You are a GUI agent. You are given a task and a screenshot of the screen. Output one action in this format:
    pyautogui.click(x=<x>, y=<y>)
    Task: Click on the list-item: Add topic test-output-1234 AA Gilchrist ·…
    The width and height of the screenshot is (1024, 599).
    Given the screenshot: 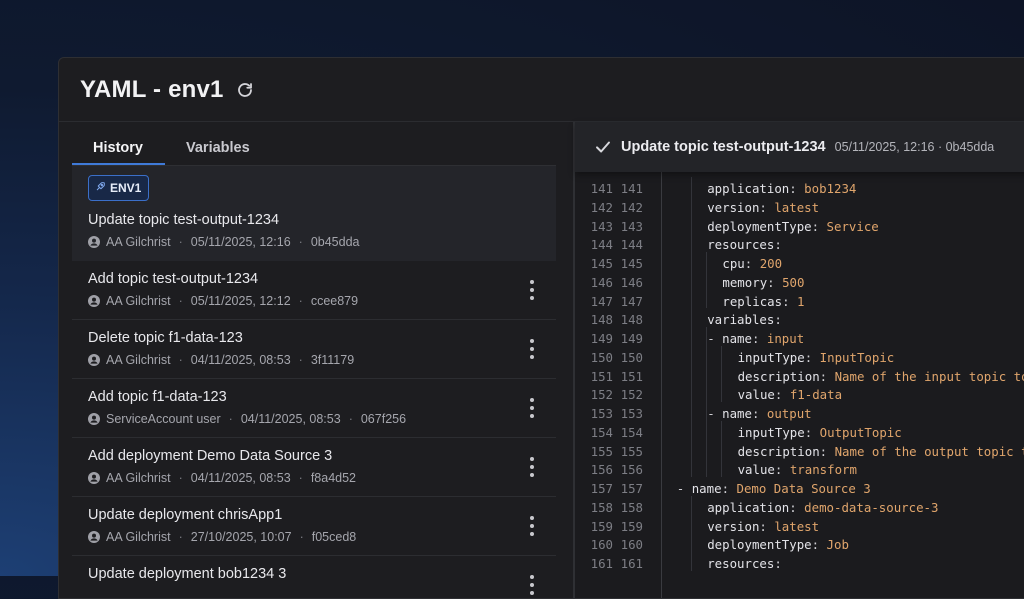 What is the action you would take?
    pyautogui.click(x=314, y=290)
    